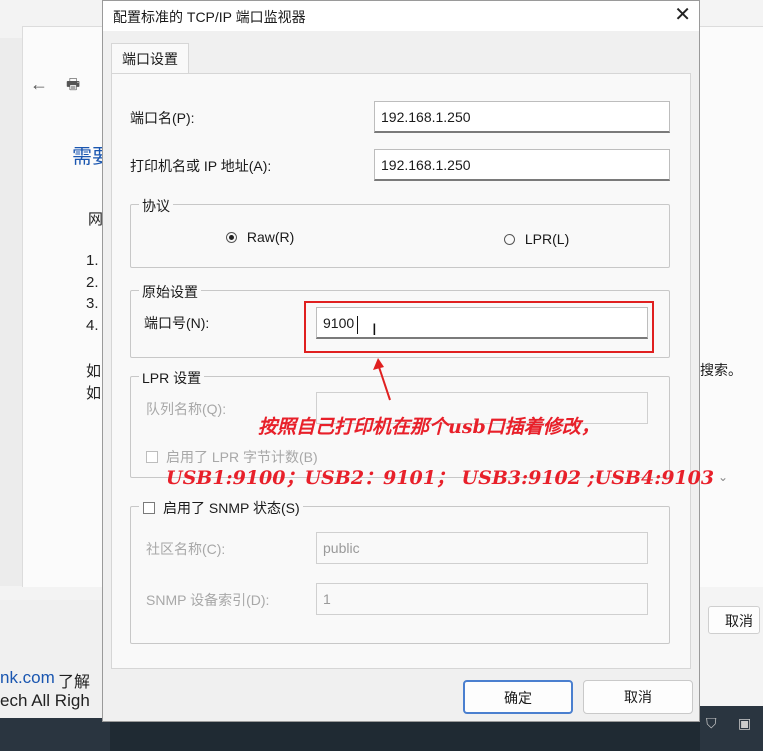  What do you see at coordinates (518, 697) in the screenshot?
I see `ok-button: 确定` at bounding box center [518, 697].